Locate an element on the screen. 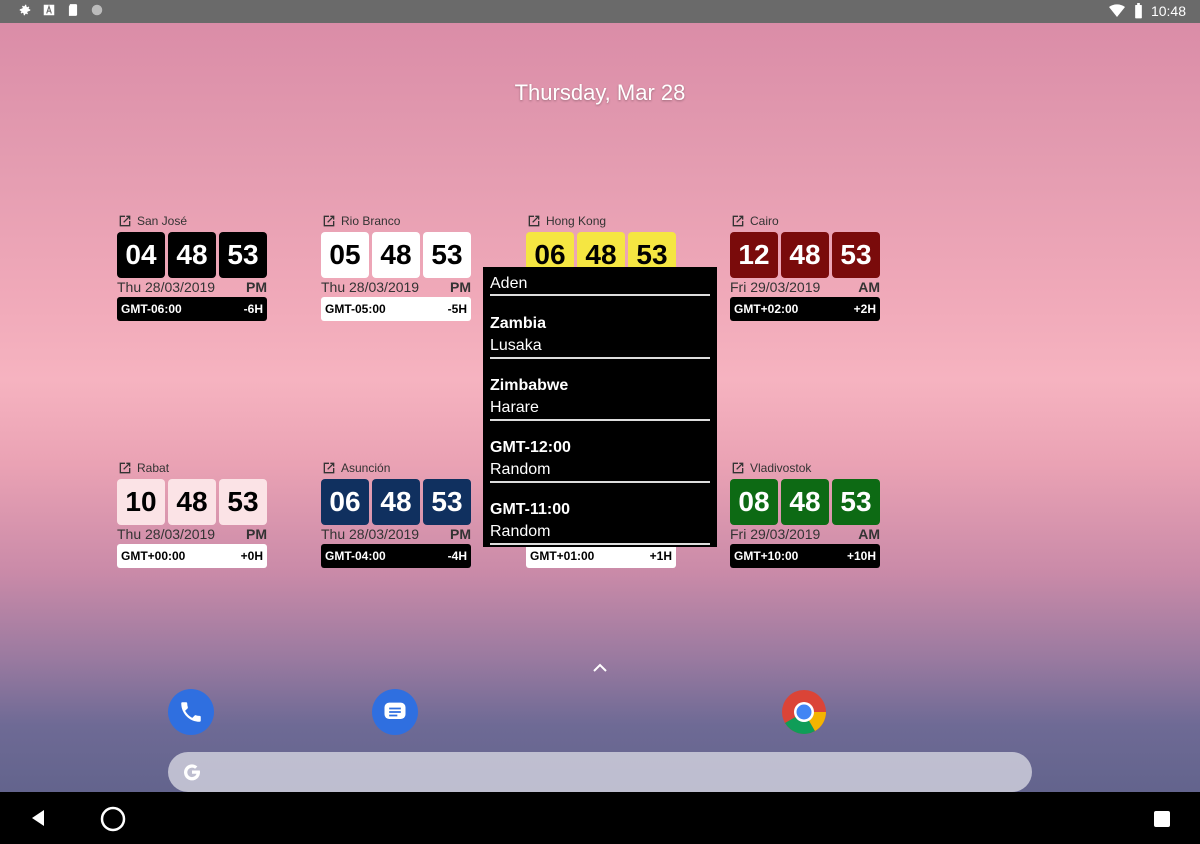  widget-city: Hong Kong is located at coordinates (576, 221).